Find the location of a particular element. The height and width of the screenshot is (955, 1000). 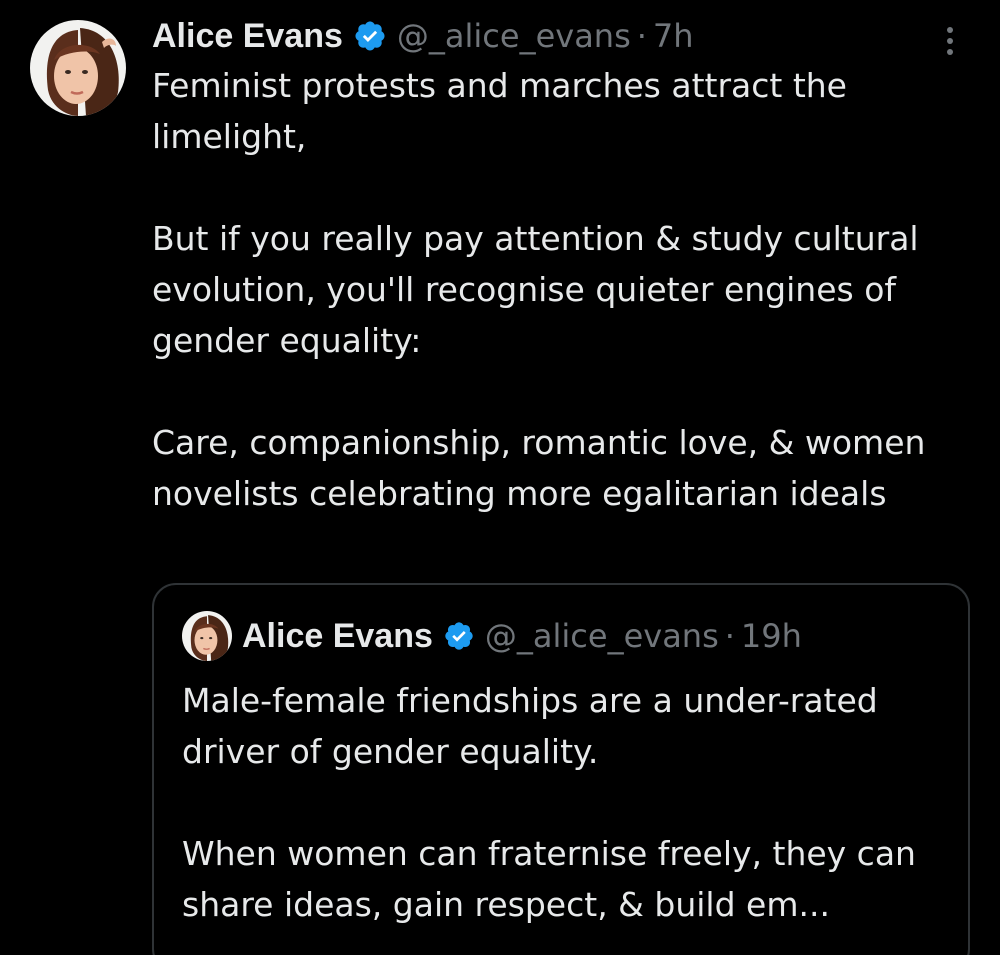

quoted-header: Alice Evans @_alice_evans · 19h is located at coordinates (522, 636).